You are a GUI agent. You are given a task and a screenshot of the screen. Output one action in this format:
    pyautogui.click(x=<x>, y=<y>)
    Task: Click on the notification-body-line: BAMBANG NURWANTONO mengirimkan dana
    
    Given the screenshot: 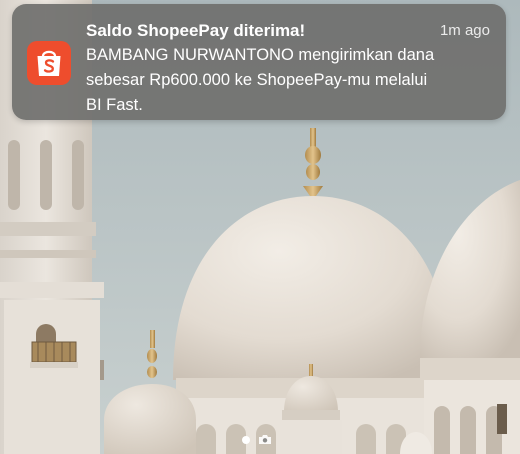 What is the action you would take?
    pyautogui.click(x=260, y=55)
    